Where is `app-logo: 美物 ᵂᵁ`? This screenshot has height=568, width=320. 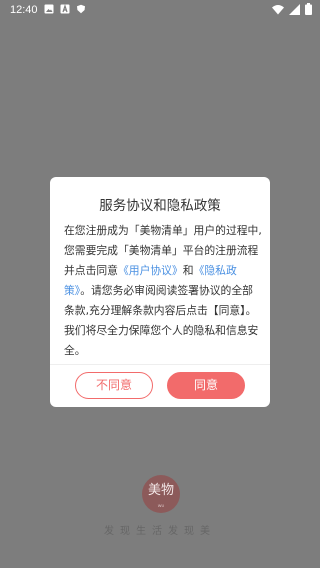 app-logo: 美物 ᵂᵁ is located at coordinates (161, 494).